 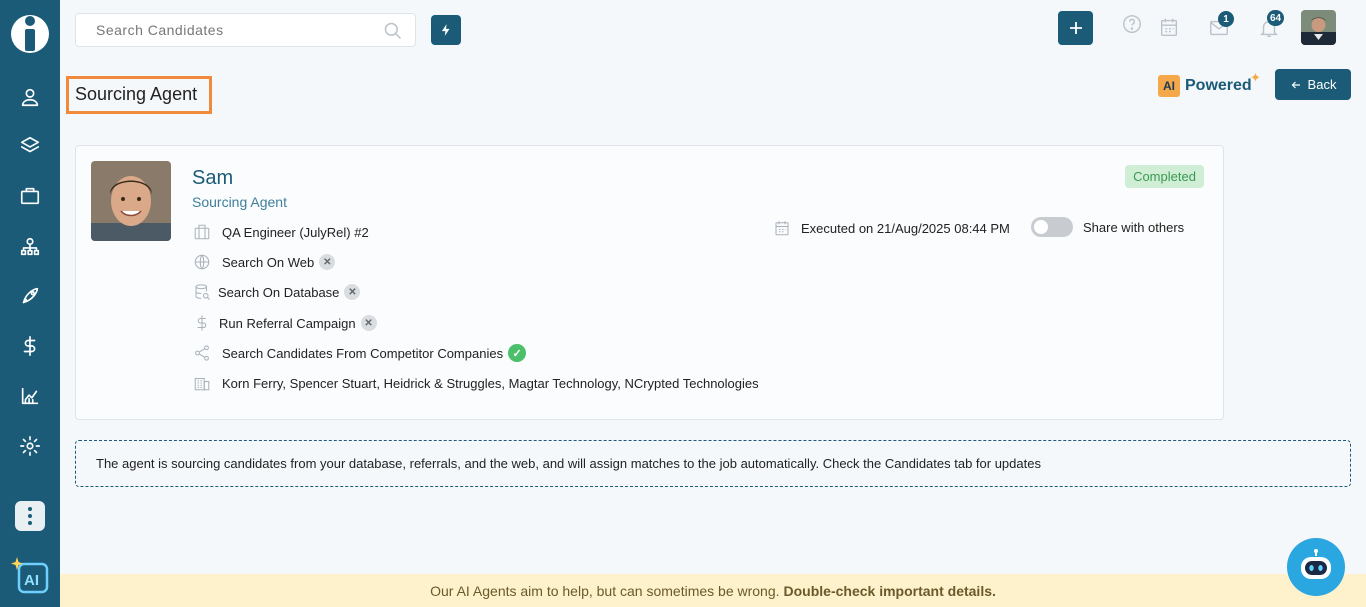 I want to click on executed-info: Executed on 21/Aug/2025 08:44 PM, so click(x=891, y=228).